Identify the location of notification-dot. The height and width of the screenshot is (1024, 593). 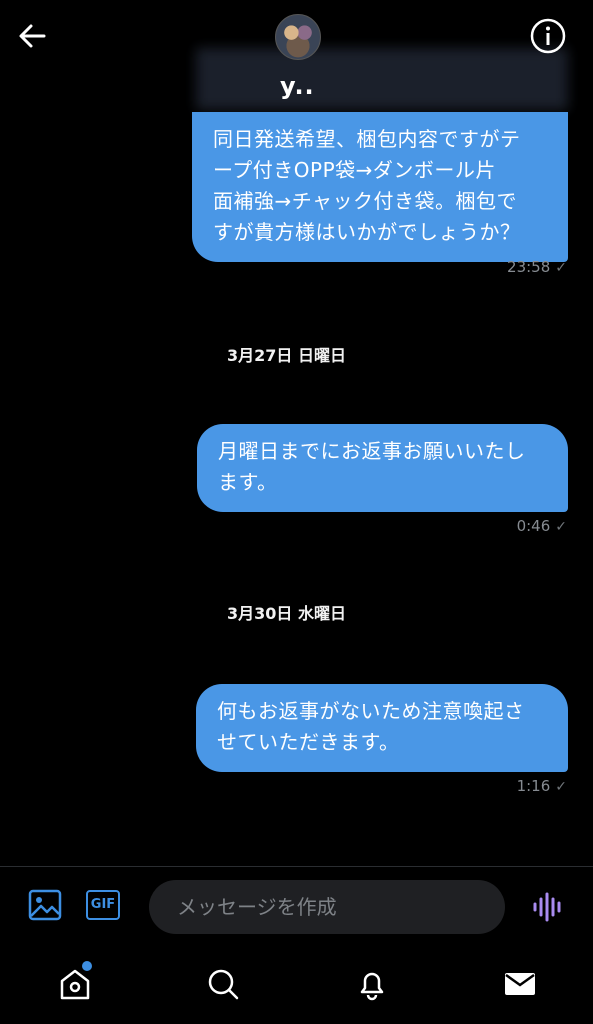
(87, 966).